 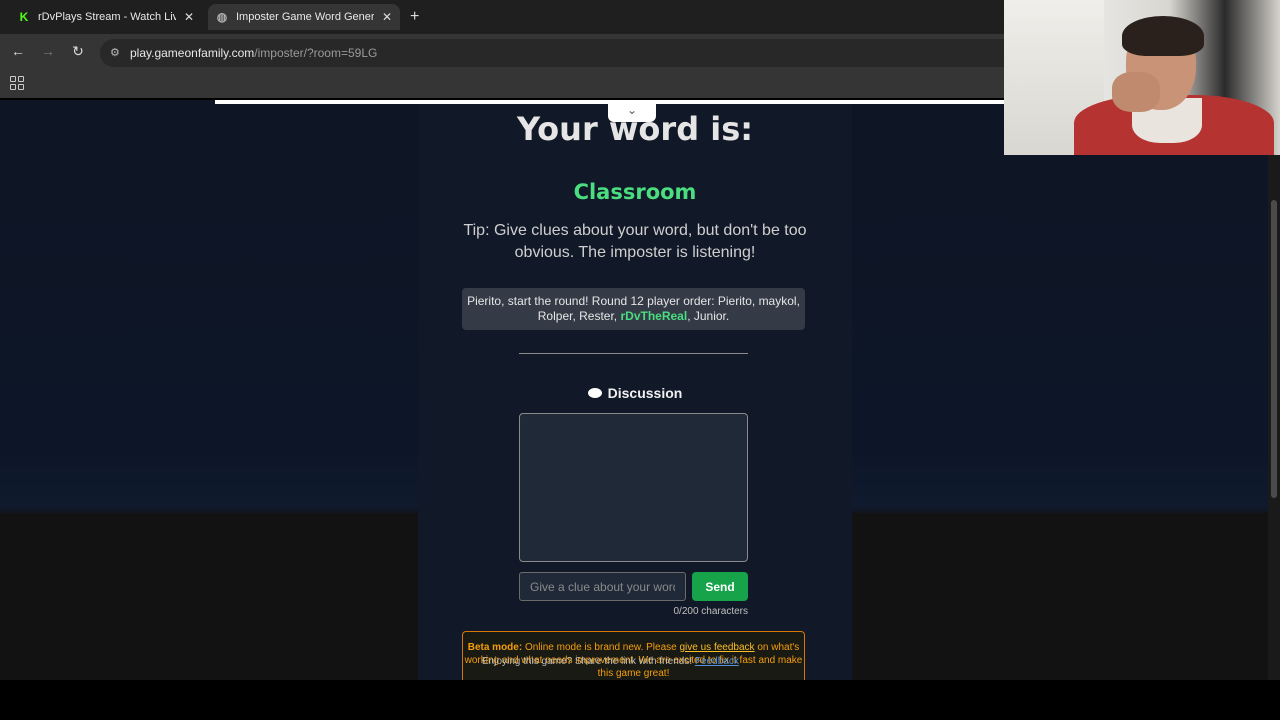 I want to click on character-count: 0/200 characters, so click(x=711, y=611).